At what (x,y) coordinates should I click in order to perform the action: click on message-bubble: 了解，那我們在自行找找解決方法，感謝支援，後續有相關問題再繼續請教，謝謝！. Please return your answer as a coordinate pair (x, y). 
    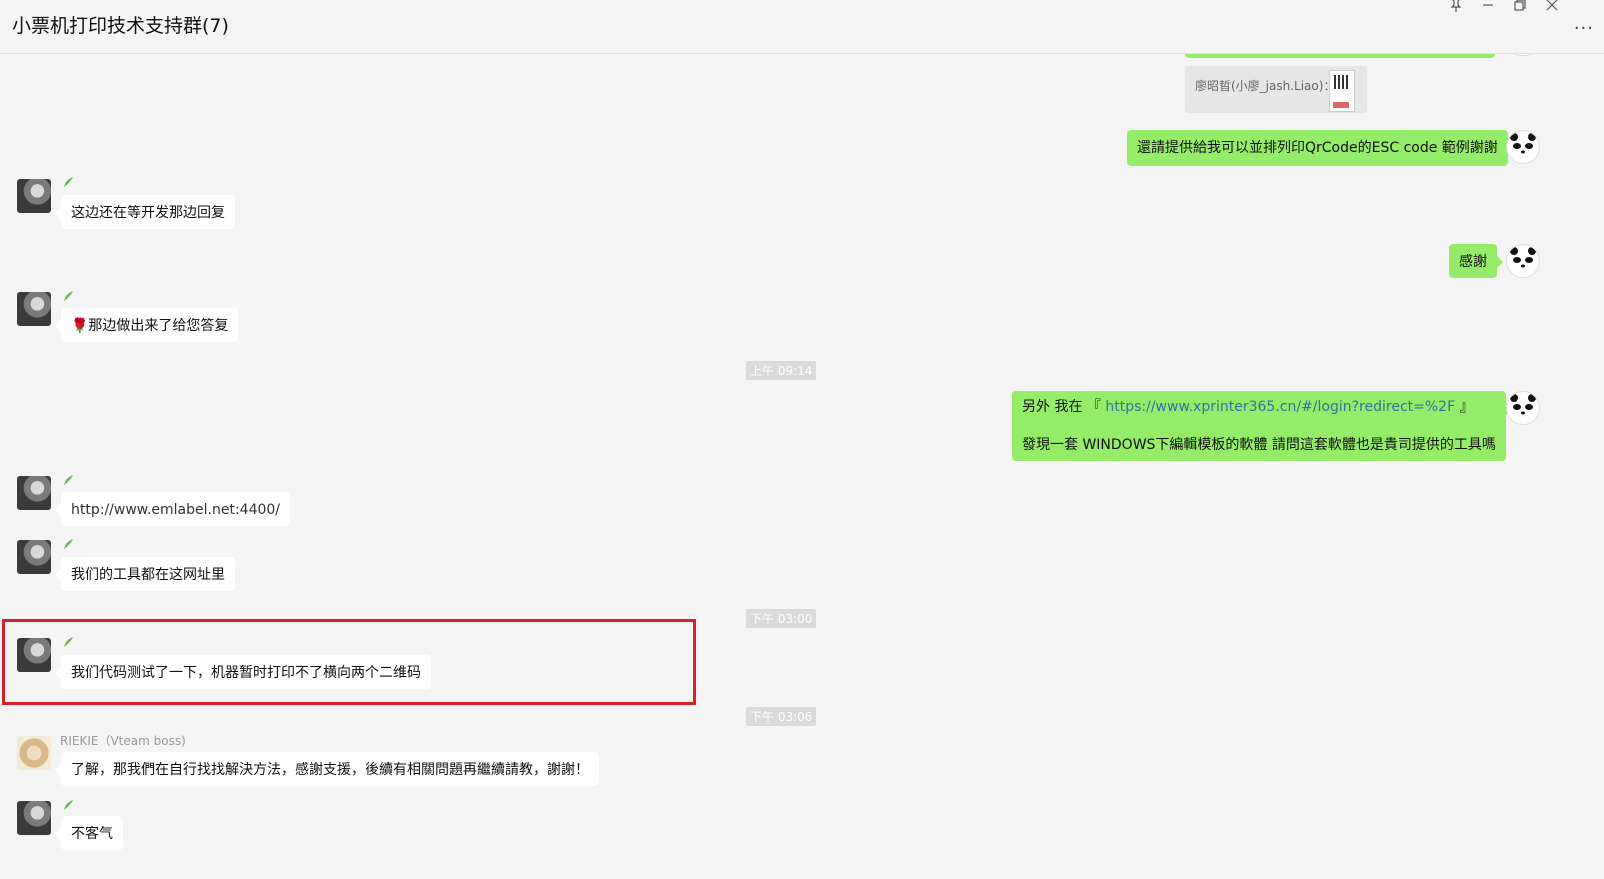
    Looking at the image, I should click on (327, 769).